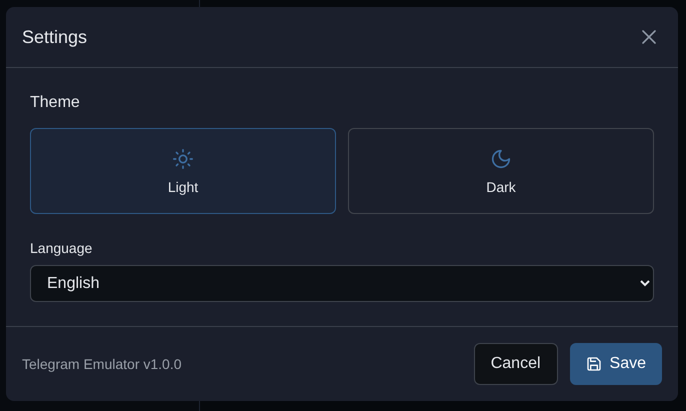 The height and width of the screenshot is (411, 686). What do you see at coordinates (342, 283) in the screenshot?
I see `language-select: English` at bounding box center [342, 283].